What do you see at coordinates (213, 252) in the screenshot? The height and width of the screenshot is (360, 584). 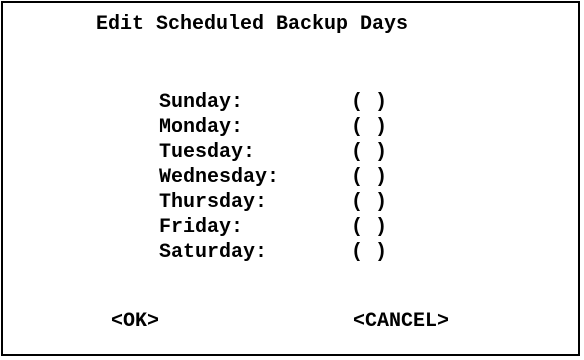 I see `day-label-saturday: Saturday:` at bounding box center [213, 252].